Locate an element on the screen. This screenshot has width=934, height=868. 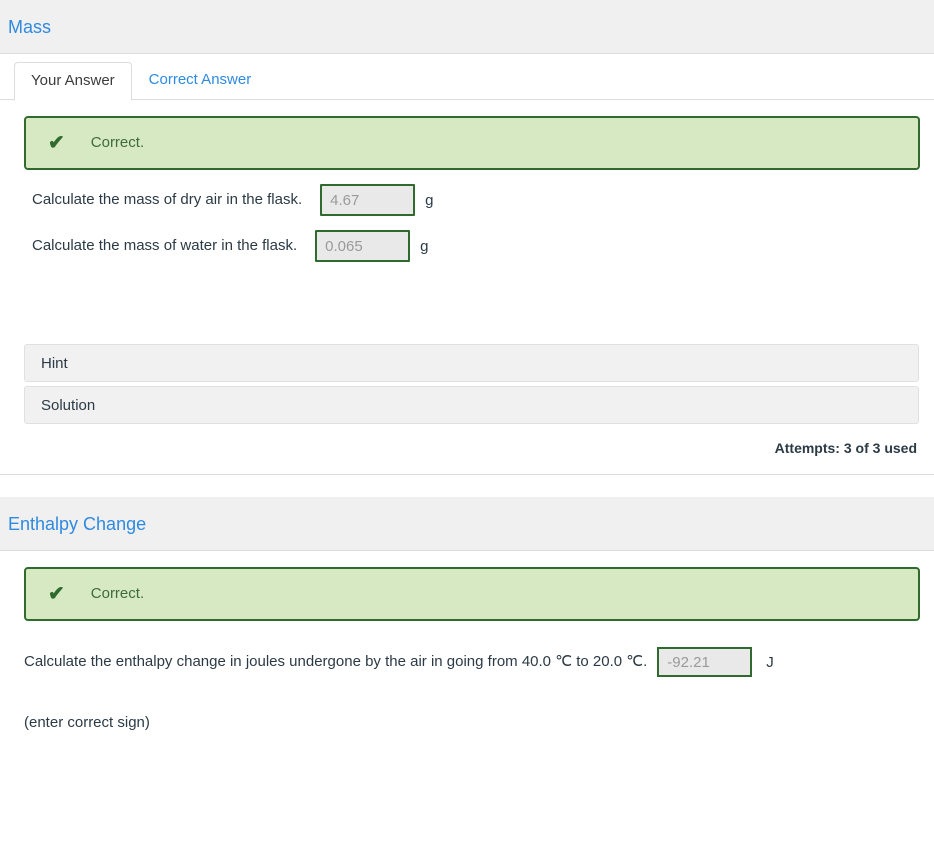
solution-button: Solution is located at coordinates (471, 405).